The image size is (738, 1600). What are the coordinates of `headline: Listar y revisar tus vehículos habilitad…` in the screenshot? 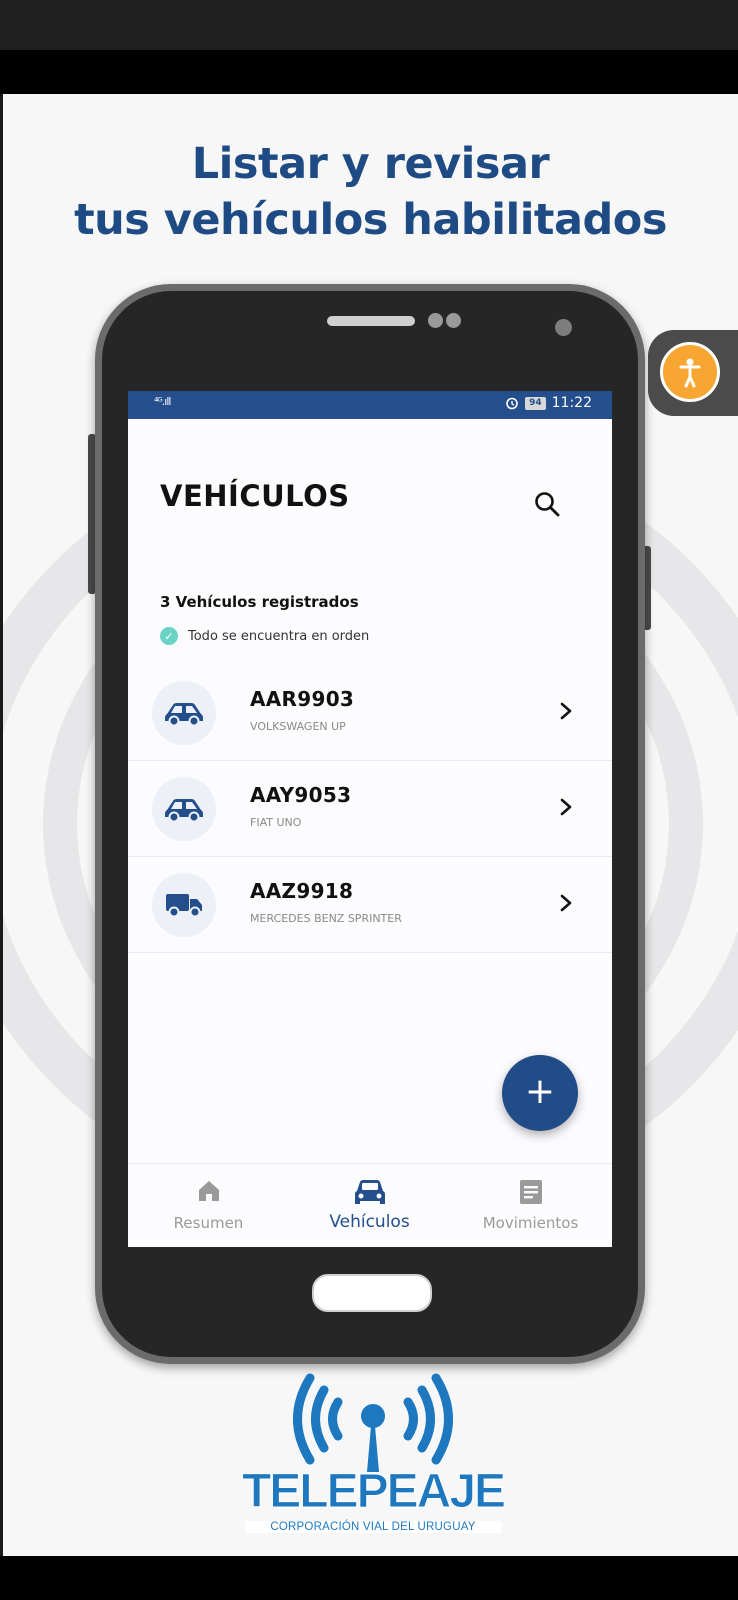 It's located at (370, 192).